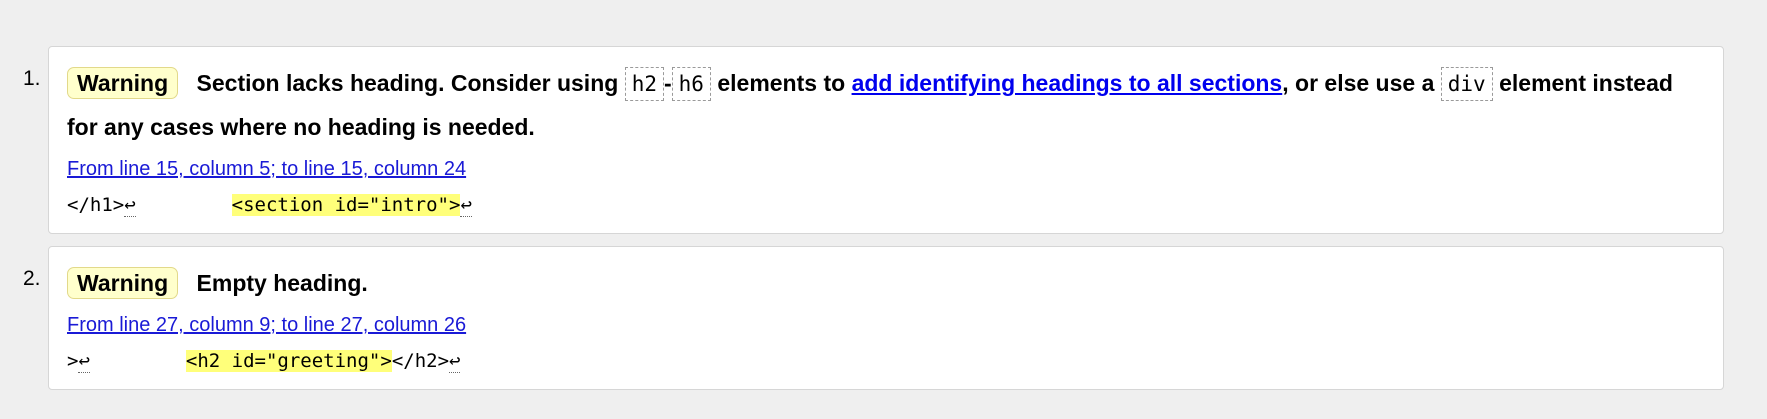 This screenshot has width=1767, height=419. What do you see at coordinates (644, 84) in the screenshot?
I see `code-element-h2: h2` at bounding box center [644, 84].